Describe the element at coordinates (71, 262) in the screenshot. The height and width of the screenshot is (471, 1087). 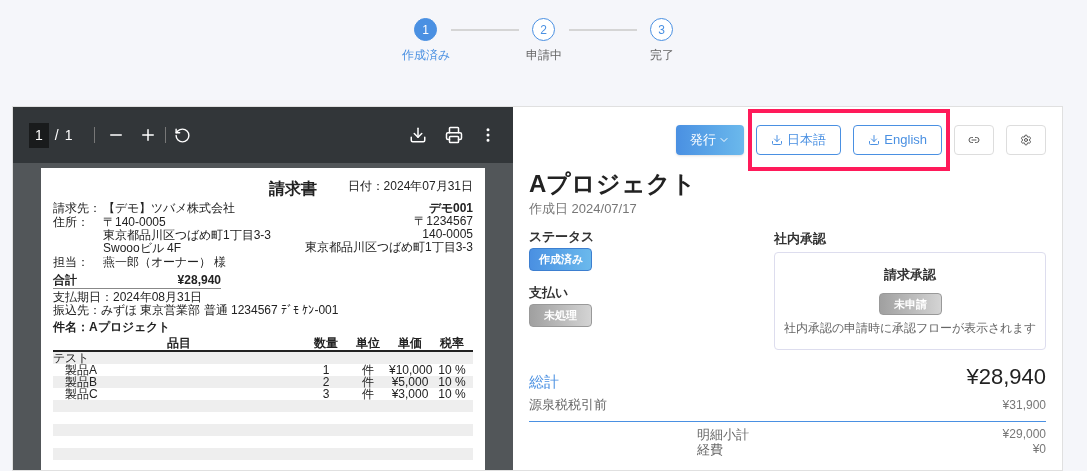
I see `field-label: 担当：` at that location.